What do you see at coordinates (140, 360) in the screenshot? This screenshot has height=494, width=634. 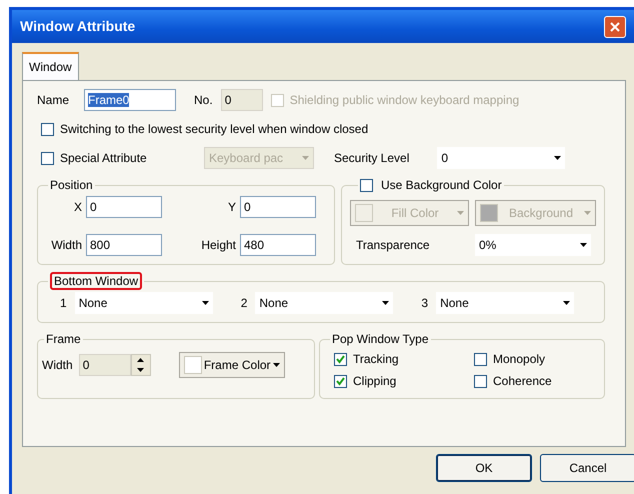 I see `up-arrow-icon` at bounding box center [140, 360].